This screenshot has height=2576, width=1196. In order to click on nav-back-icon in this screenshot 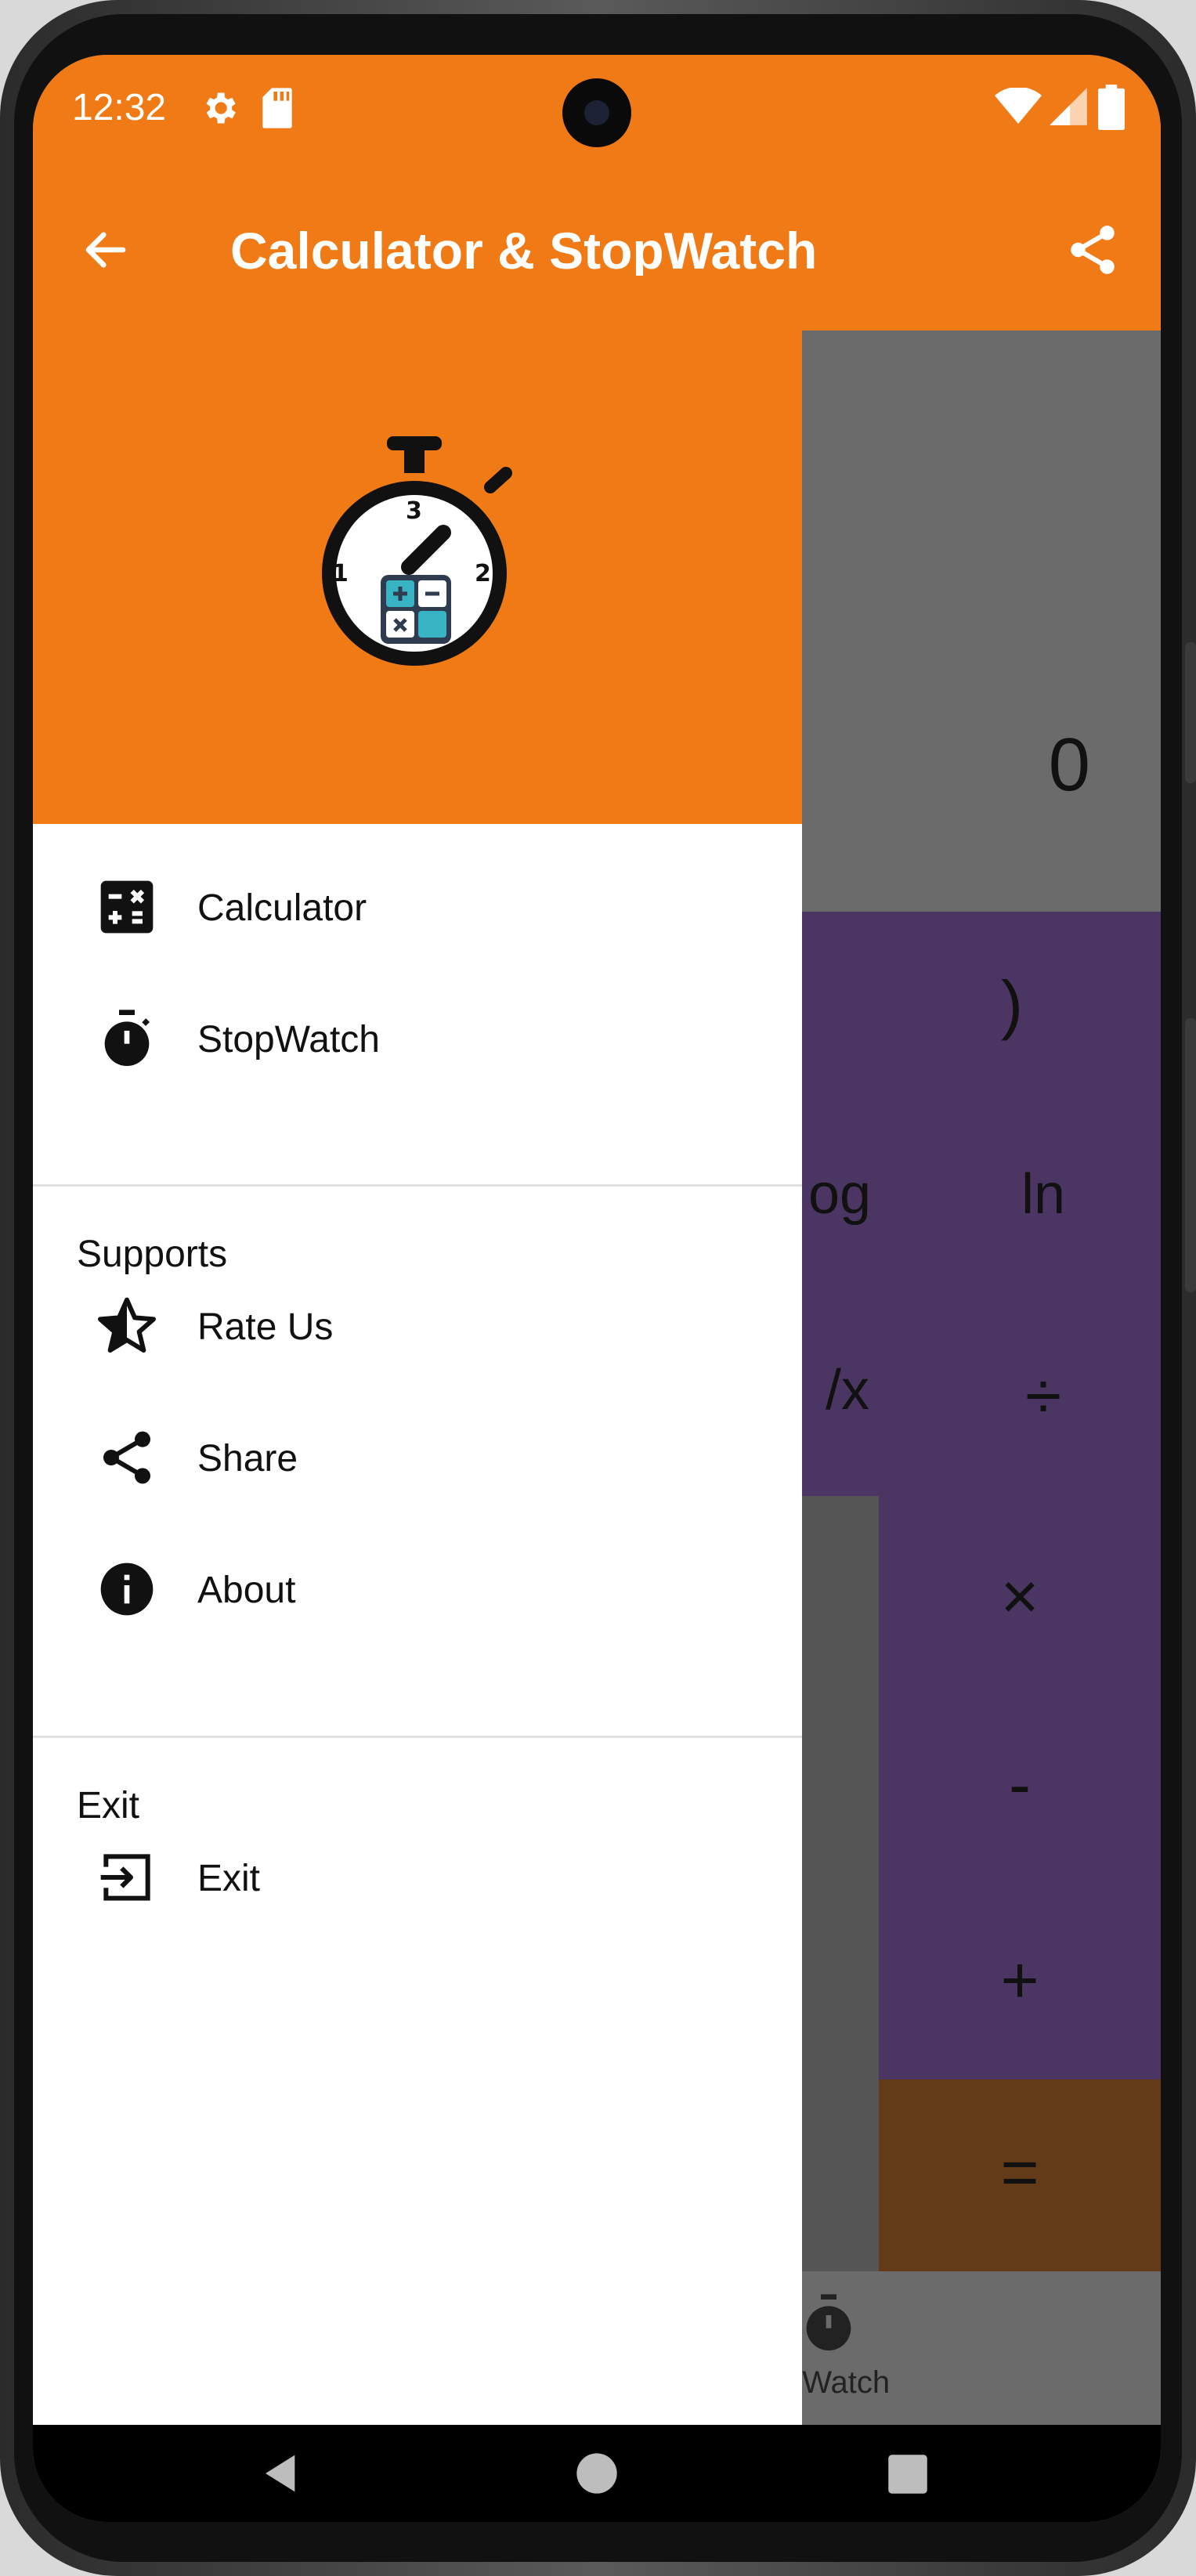, I will do `click(282, 2473)`.